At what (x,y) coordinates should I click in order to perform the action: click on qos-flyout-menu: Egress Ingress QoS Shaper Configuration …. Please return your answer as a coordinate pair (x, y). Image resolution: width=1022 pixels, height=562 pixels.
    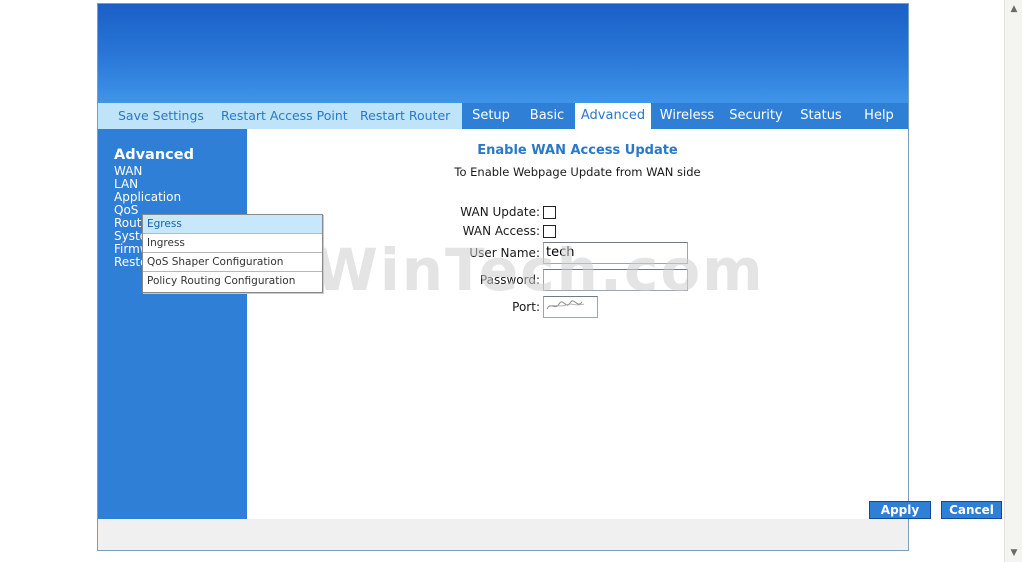
    Looking at the image, I should click on (232, 253).